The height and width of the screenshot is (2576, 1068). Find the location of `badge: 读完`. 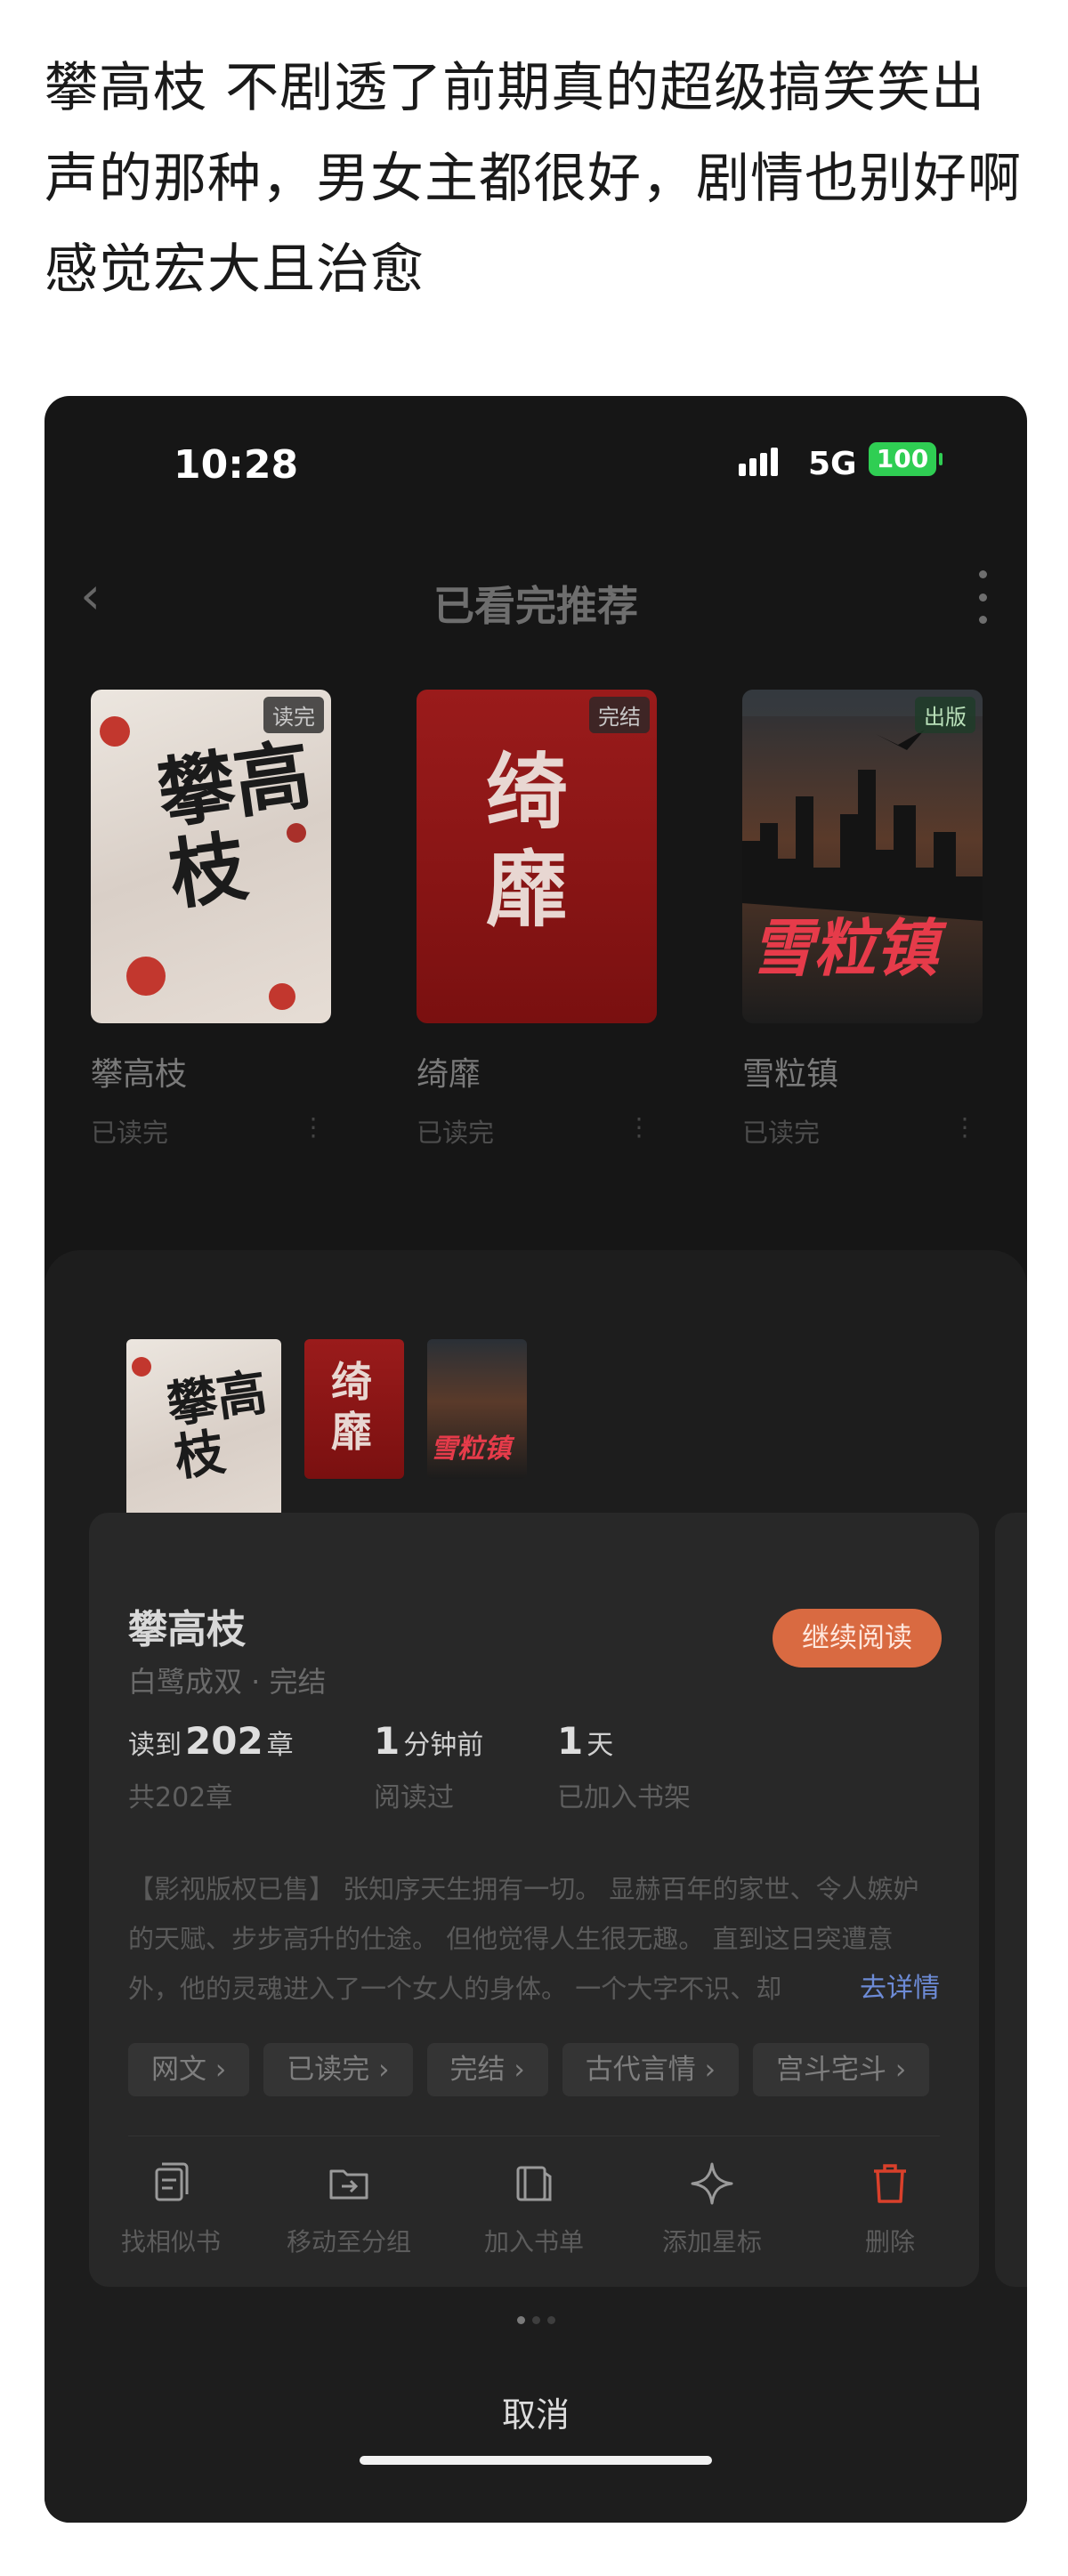

badge: 读完 is located at coordinates (293, 715).